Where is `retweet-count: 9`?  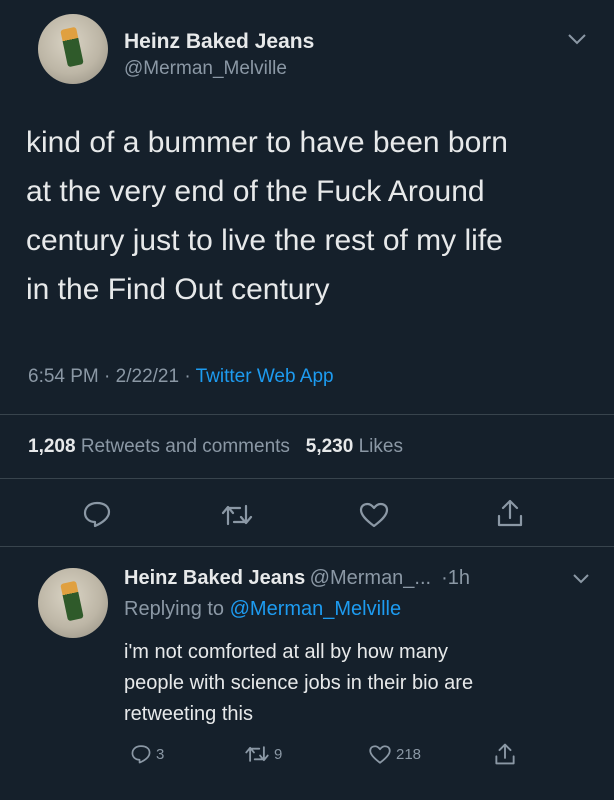
retweet-count: 9 is located at coordinates (278, 754).